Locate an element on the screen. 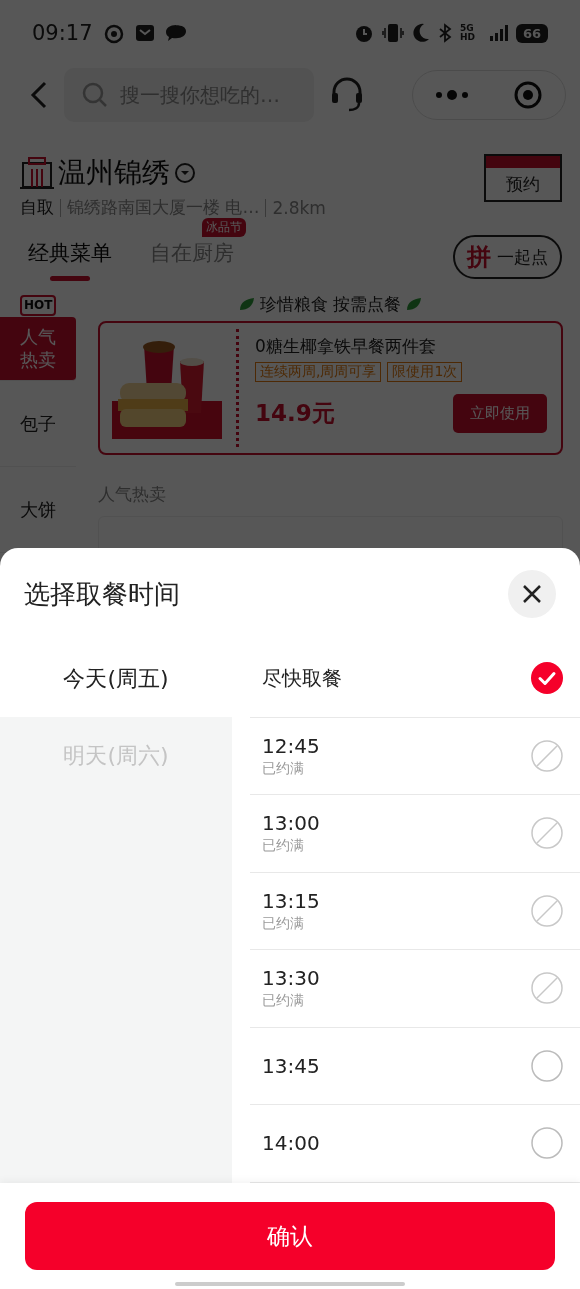 The image size is (580, 1289). coupon-tag: 限使用1次 is located at coordinates (425, 372).